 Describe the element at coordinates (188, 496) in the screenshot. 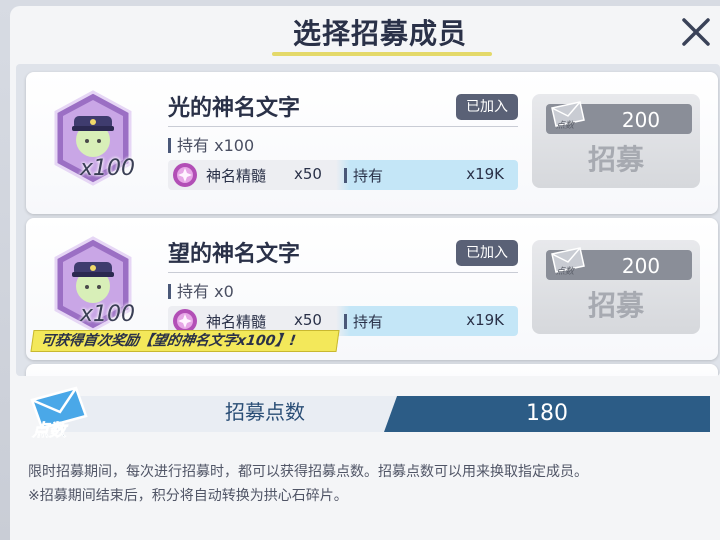

I see `description-line: ※招募期间结束后，积分将自动转换为拱心石碎片。` at that location.